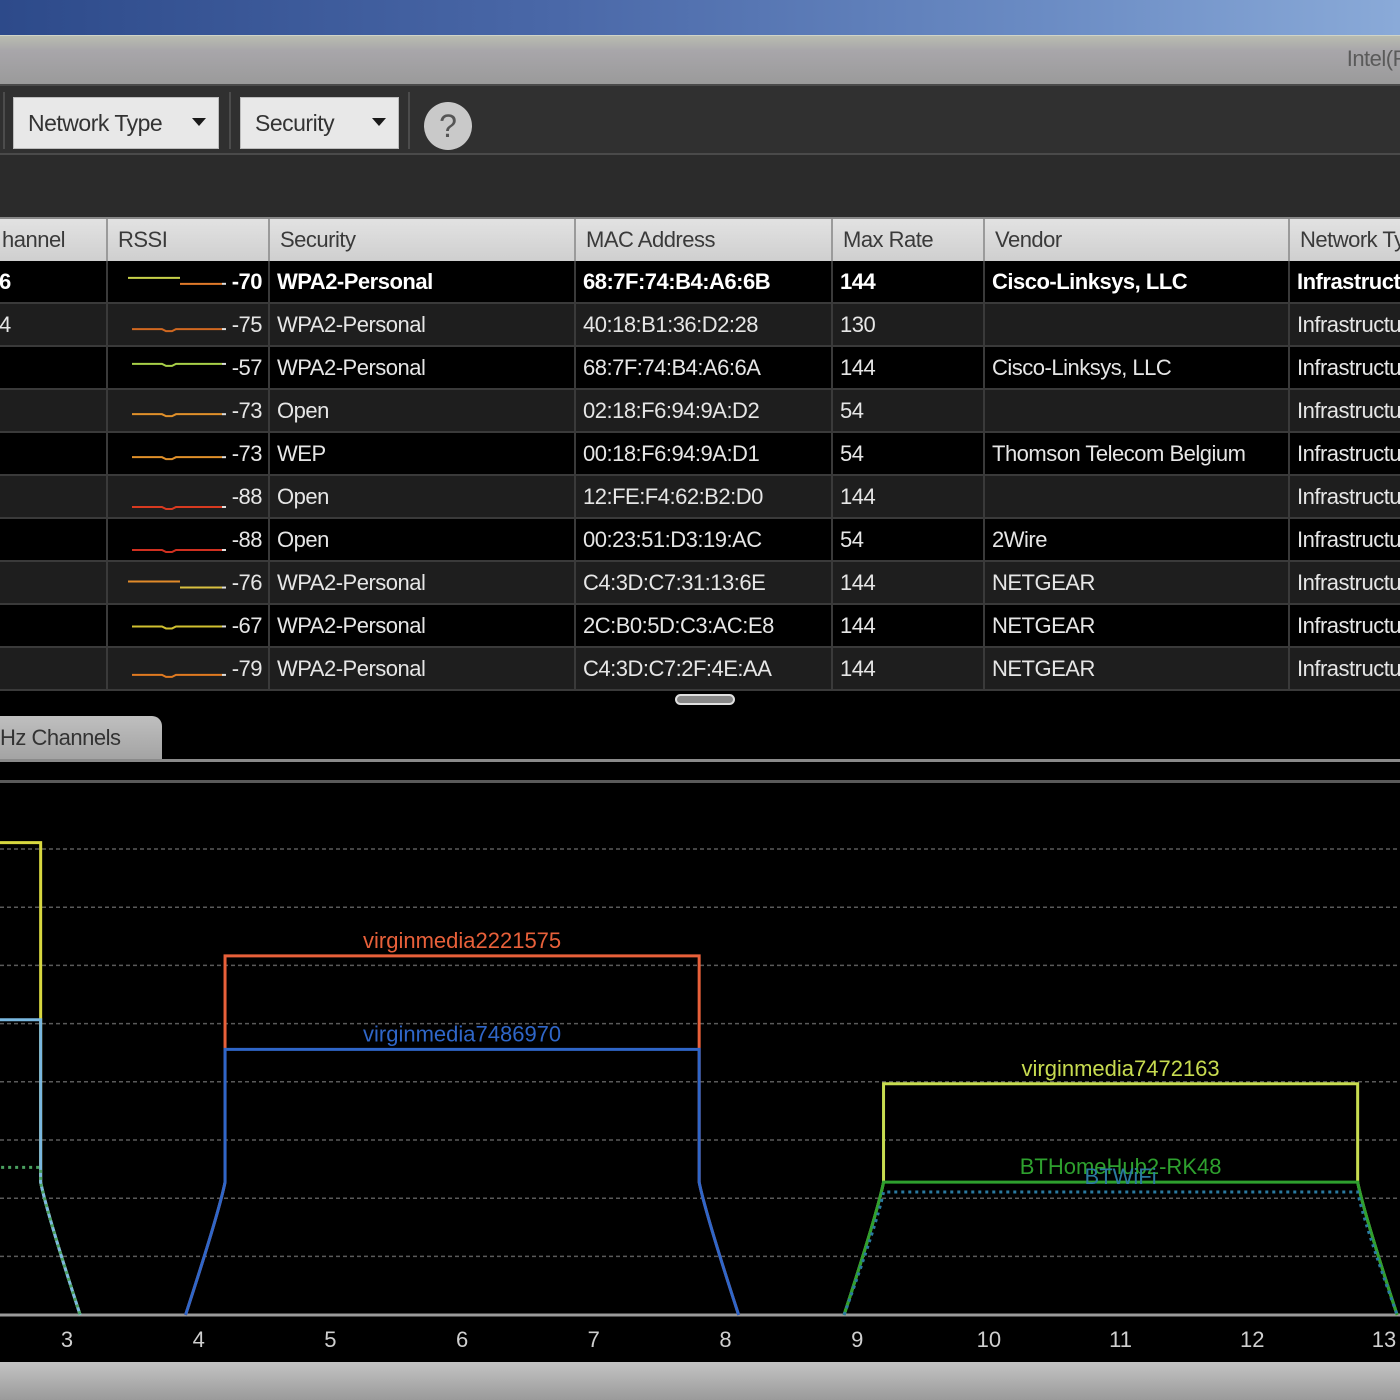 The width and height of the screenshot is (1400, 1400). Describe the element at coordinates (462, 1135) in the screenshot. I see `channel-series-virginmedia2221575` at that location.